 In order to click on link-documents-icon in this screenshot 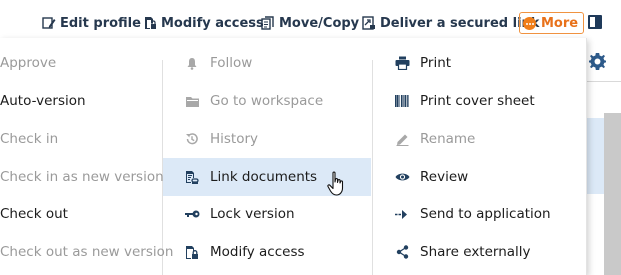, I will do `click(192, 177)`.